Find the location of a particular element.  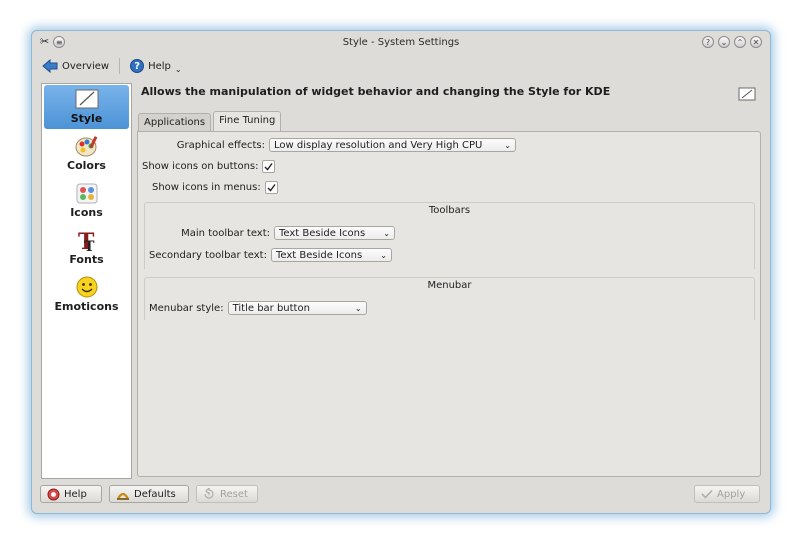

reset-icon is located at coordinates (209, 493).